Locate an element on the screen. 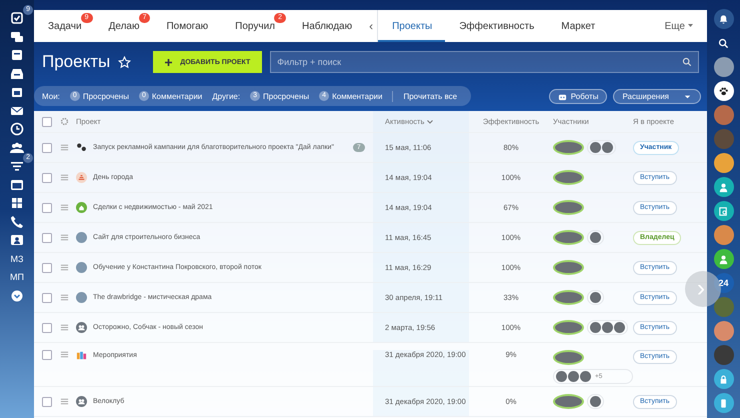 This screenshot has height=418, width=740. contact-card-icon is located at coordinates (17, 240).